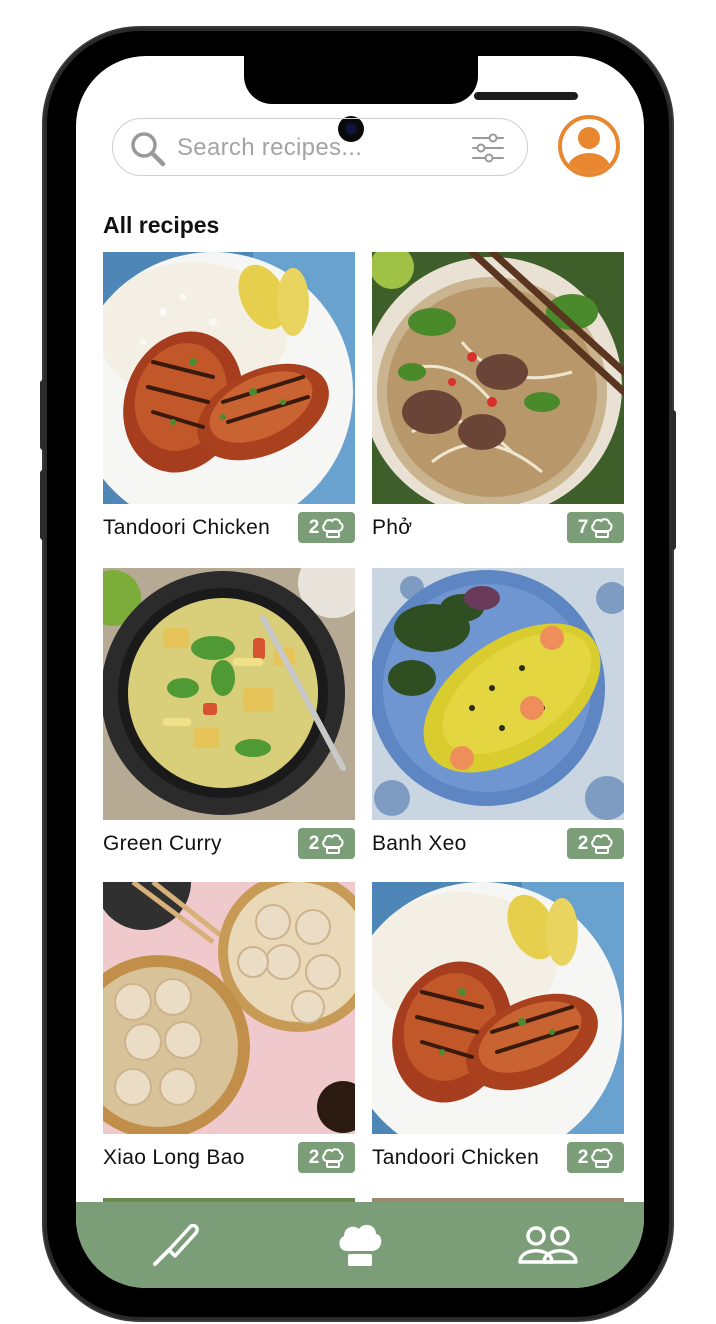 The width and height of the screenshot is (716, 1324). Describe the element at coordinates (488, 148) in the screenshot. I see `filter-sliders-icon` at that location.